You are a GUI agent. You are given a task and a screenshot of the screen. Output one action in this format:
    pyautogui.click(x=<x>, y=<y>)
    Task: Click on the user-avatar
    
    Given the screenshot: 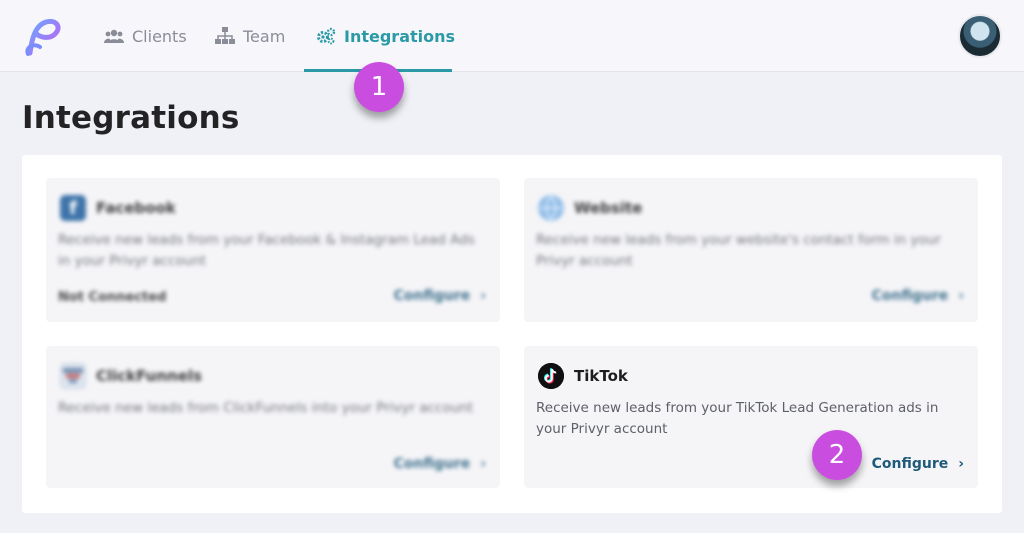 What is the action you would take?
    pyautogui.click(x=980, y=36)
    